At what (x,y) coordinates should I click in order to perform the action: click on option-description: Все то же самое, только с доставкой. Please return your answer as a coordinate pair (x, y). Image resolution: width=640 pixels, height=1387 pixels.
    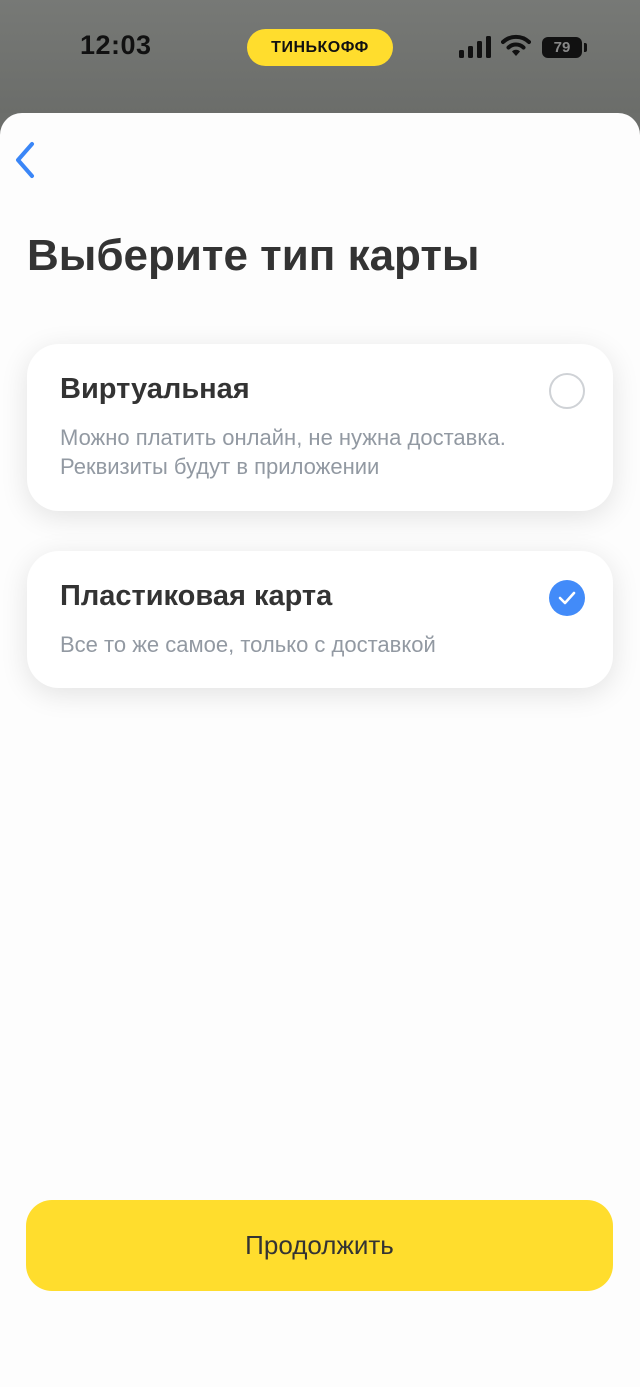
    Looking at the image, I should click on (248, 644).